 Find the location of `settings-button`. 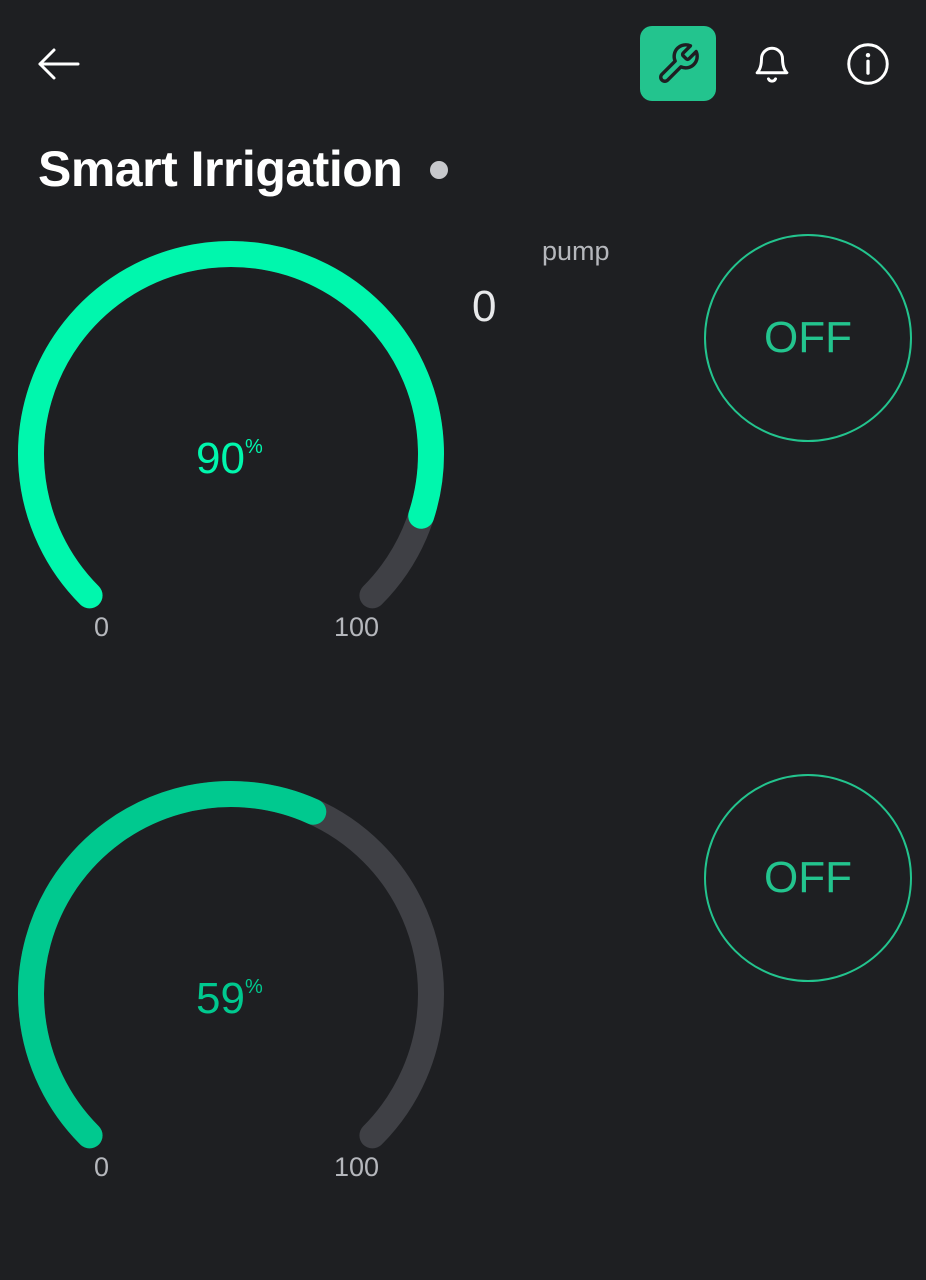

settings-button is located at coordinates (678, 63).